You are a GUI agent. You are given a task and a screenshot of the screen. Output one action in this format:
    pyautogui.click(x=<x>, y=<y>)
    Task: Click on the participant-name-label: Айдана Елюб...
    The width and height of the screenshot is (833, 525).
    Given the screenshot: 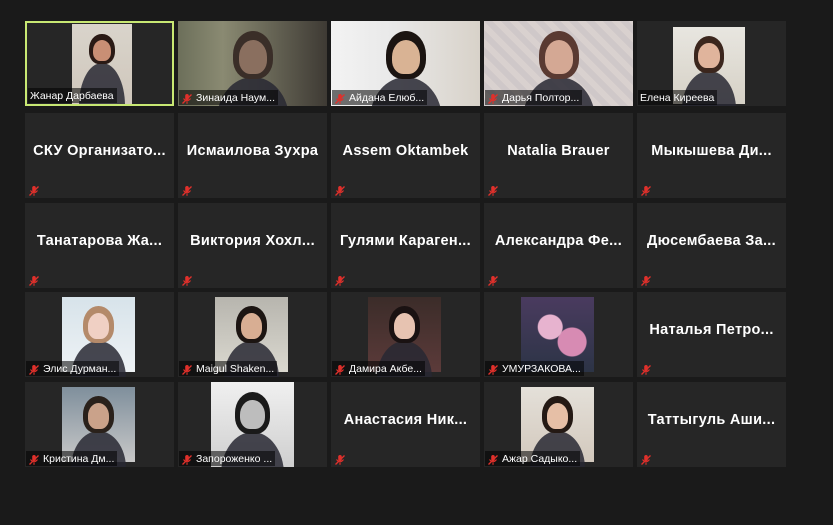 What is the action you would take?
    pyautogui.click(x=387, y=97)
    